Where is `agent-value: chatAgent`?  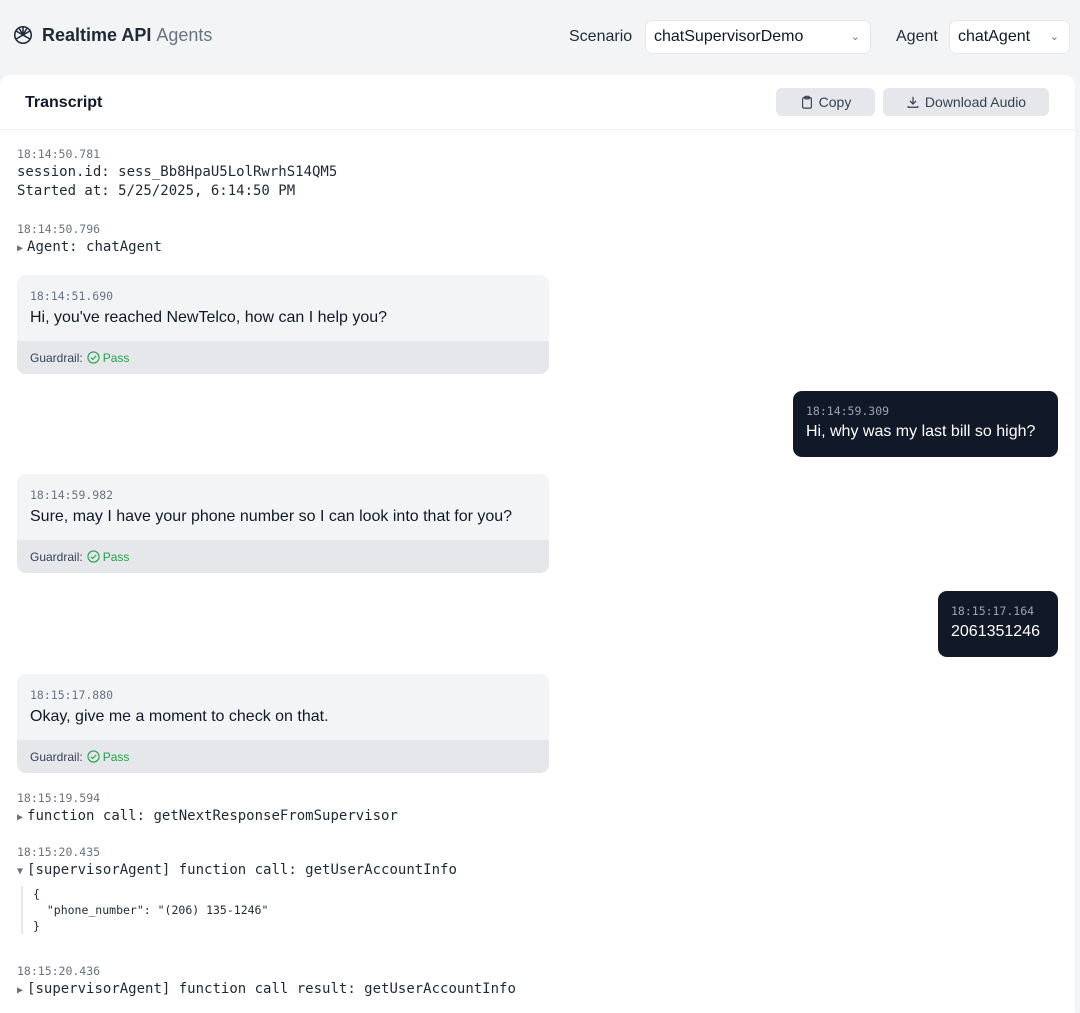
agent-value: chatAgent is located at coordinates (994, 36).